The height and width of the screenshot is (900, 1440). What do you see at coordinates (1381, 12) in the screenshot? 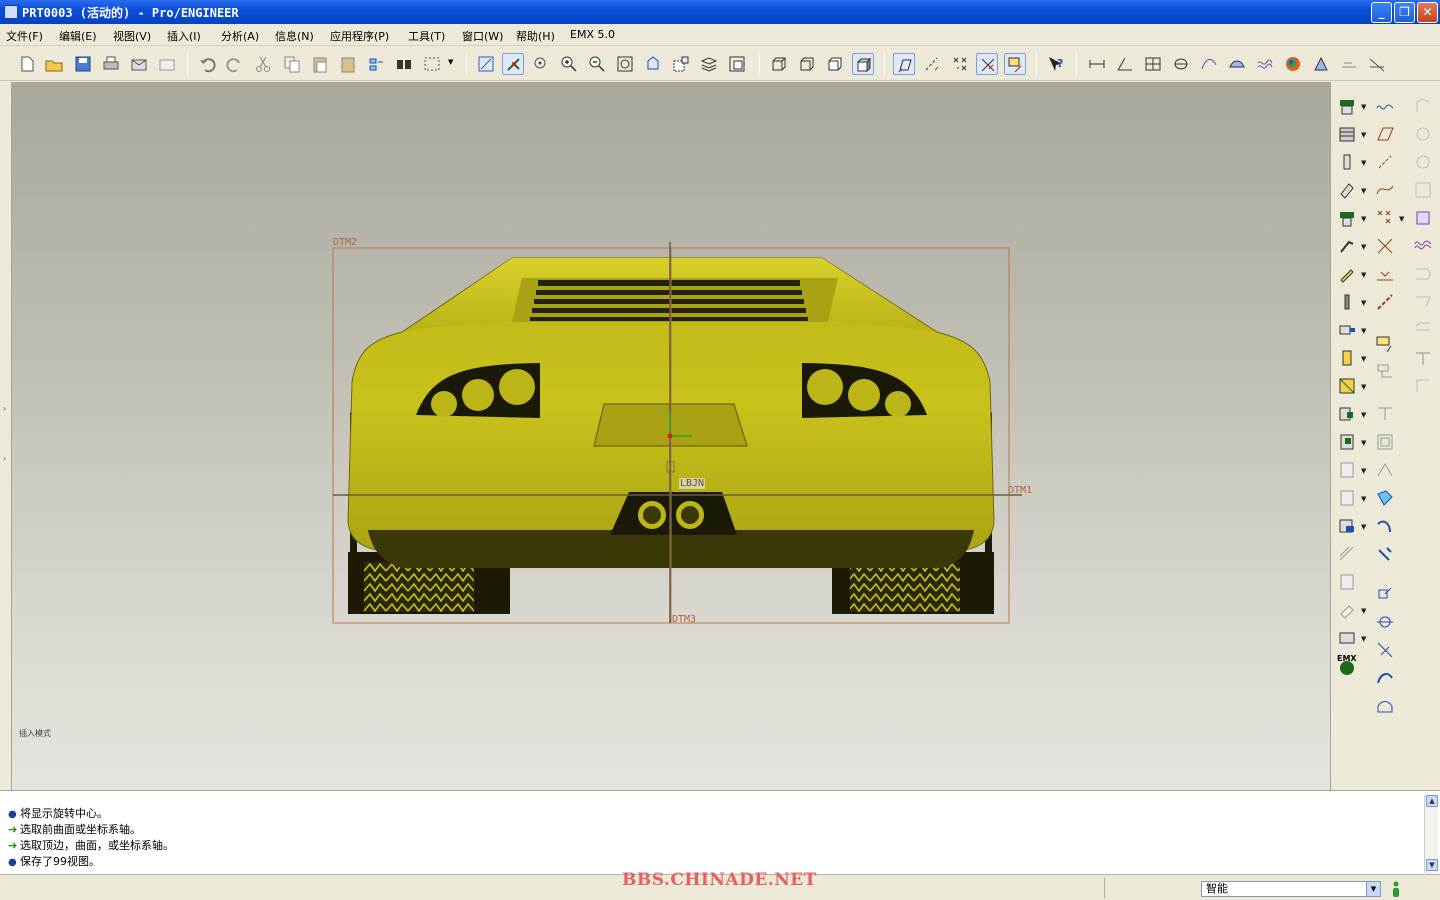
I see `minimize-button: _` at bounding box center [1381, 12].